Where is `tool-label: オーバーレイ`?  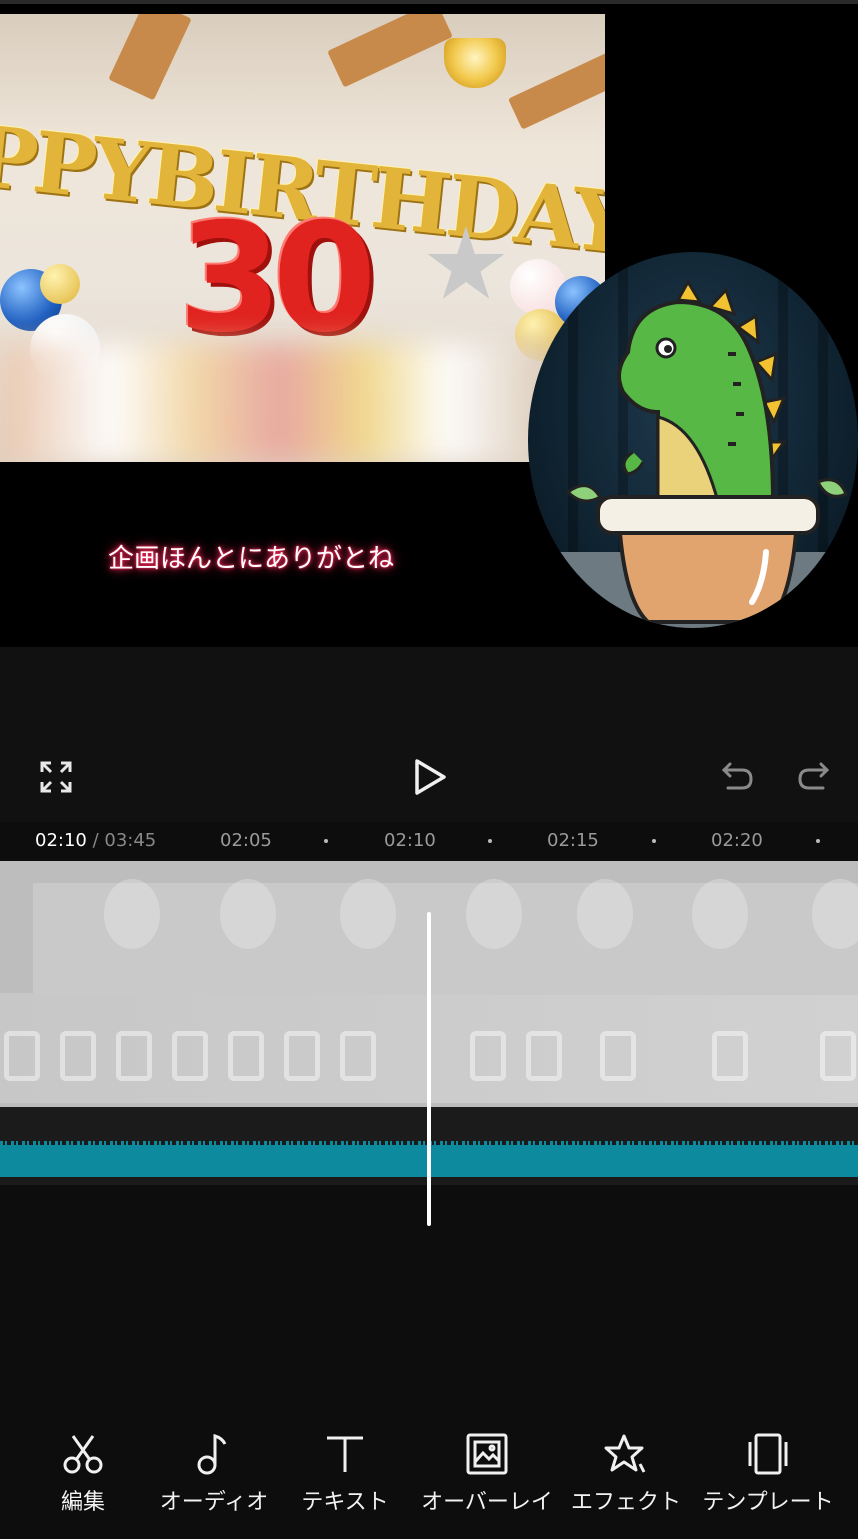 tool-label: オーバーレイ is located at coordinates (487, 1502).